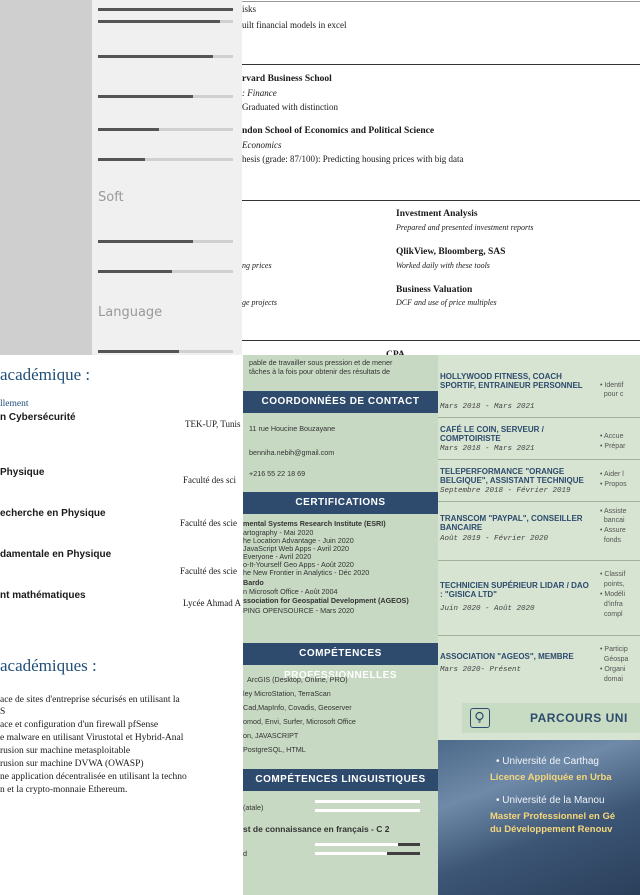 The height and width of the screenshot is (895, 640). What do you see at coordinates (613, 394) in the screenshot?
I see `job-bullet: pour c` at bounding box center [613, 394].